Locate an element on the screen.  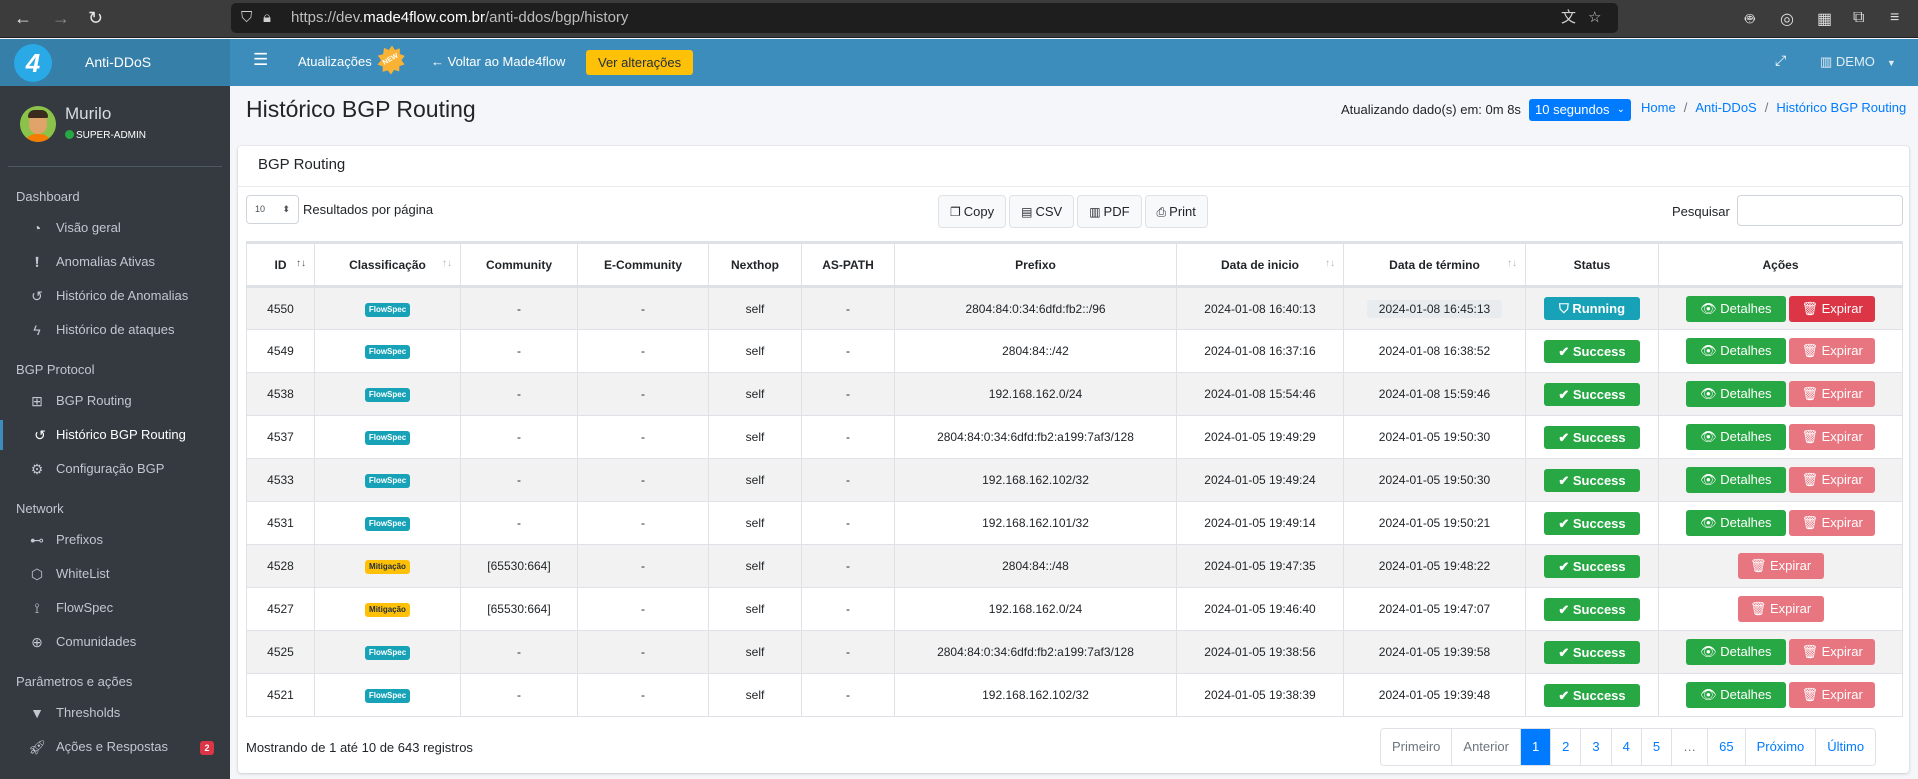
page-length-value: 10 is located at coordinates (260, 209).